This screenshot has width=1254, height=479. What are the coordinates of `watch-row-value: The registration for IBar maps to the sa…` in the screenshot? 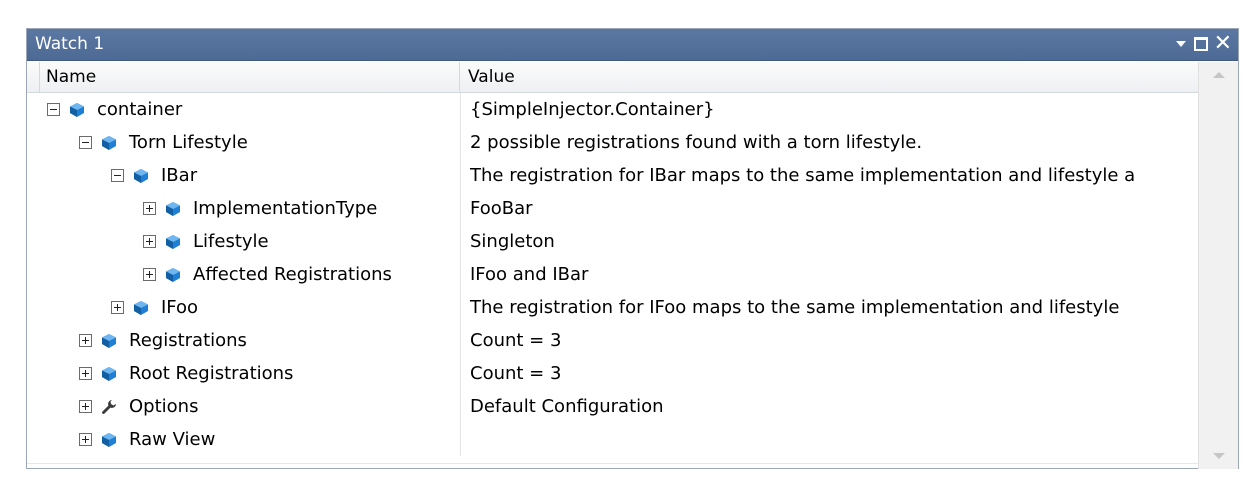 It's located at (829, 175).